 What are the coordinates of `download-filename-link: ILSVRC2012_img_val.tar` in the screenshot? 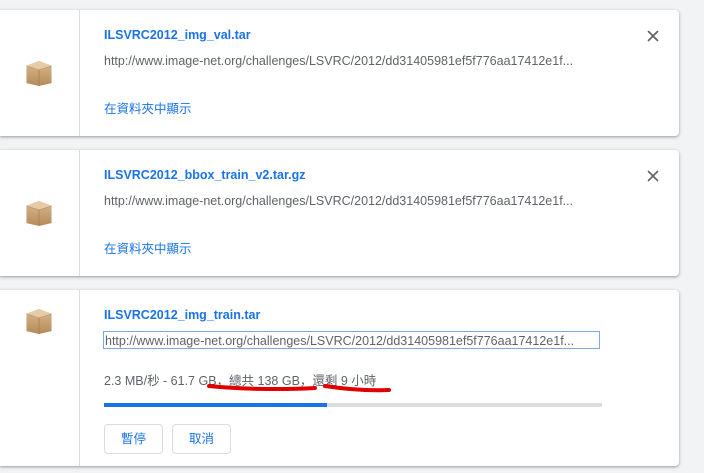 It's located at (177, 35).